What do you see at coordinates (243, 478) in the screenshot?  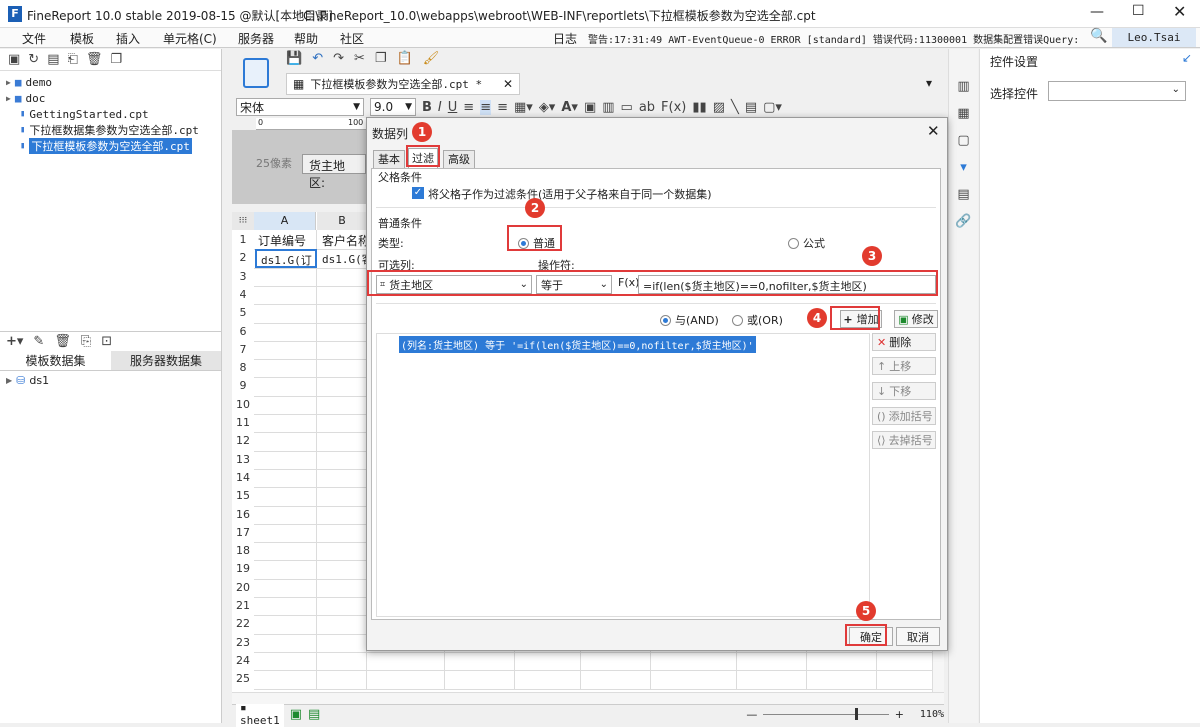 I see `row-header: 14` at bounding box center [243, 478].